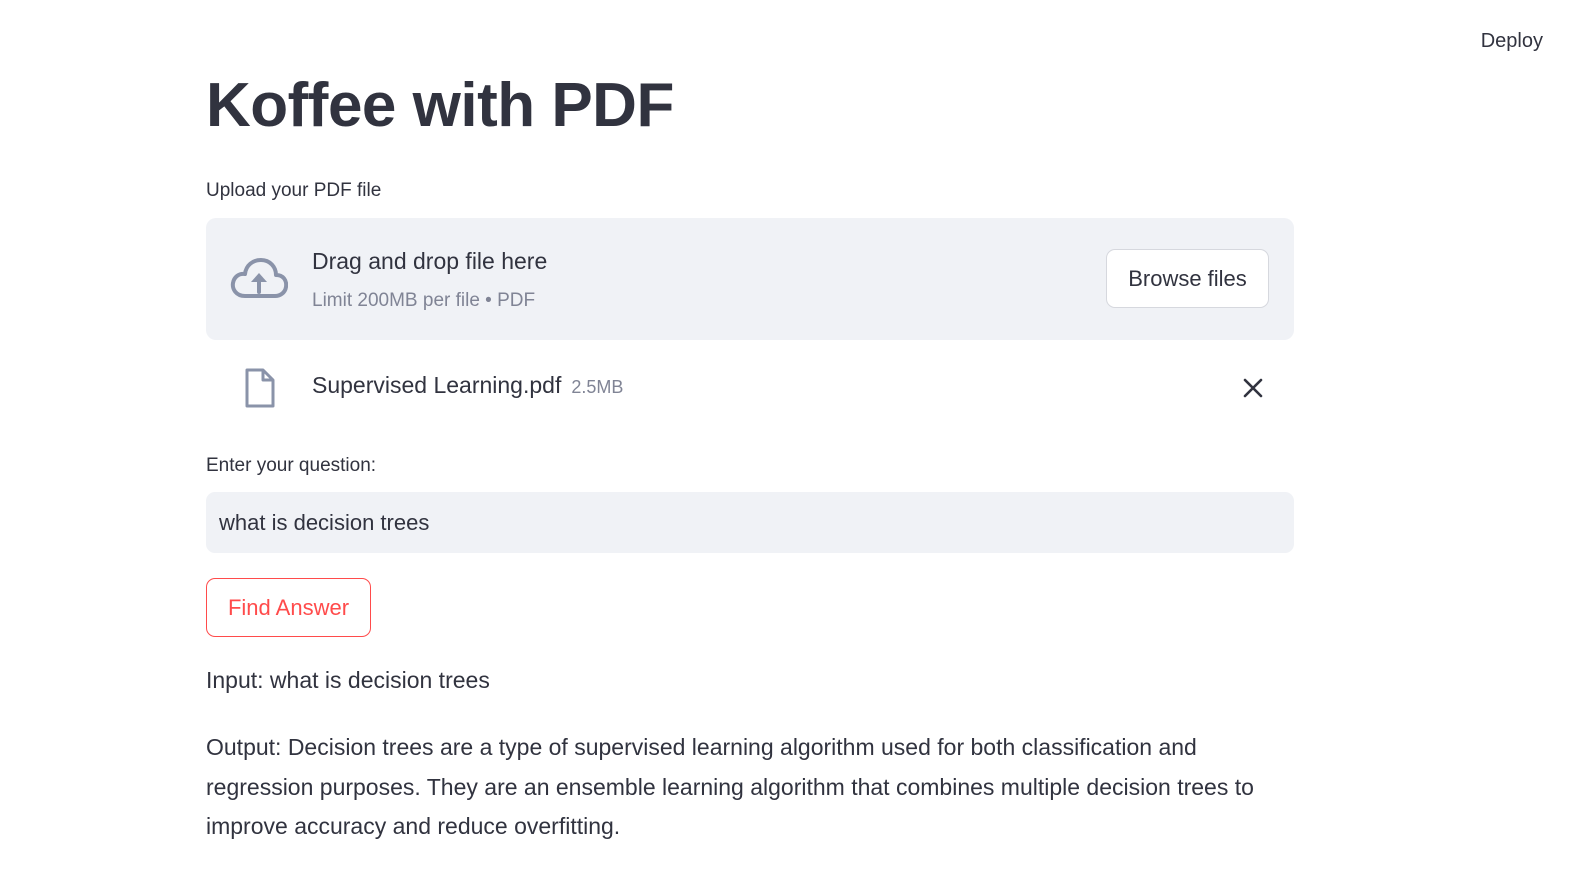 This screenshot has width=1585, height=893. Describe the element at coordinates (437, 385) in the screenshot. I see `file-name-text: Supervised Learning.pdf` at that location.